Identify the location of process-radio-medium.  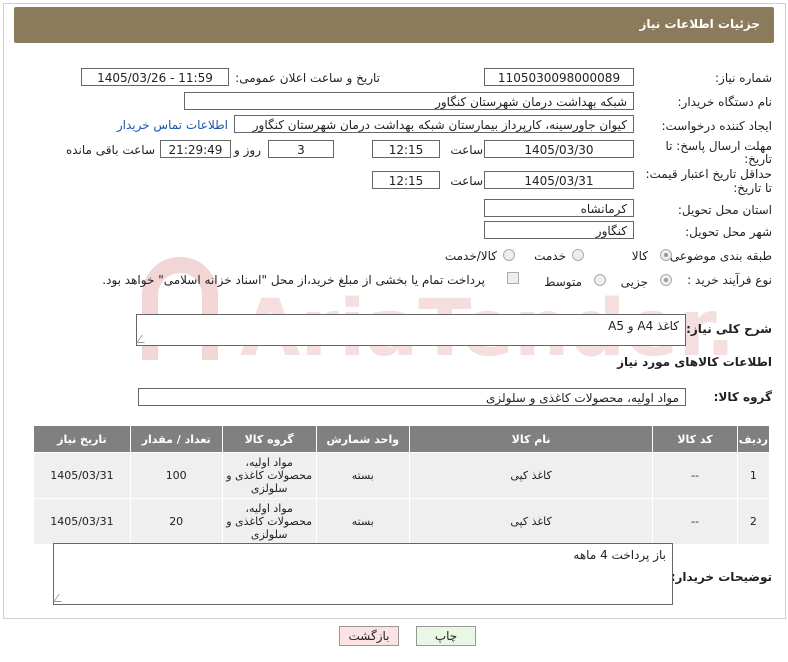
(600, 280).